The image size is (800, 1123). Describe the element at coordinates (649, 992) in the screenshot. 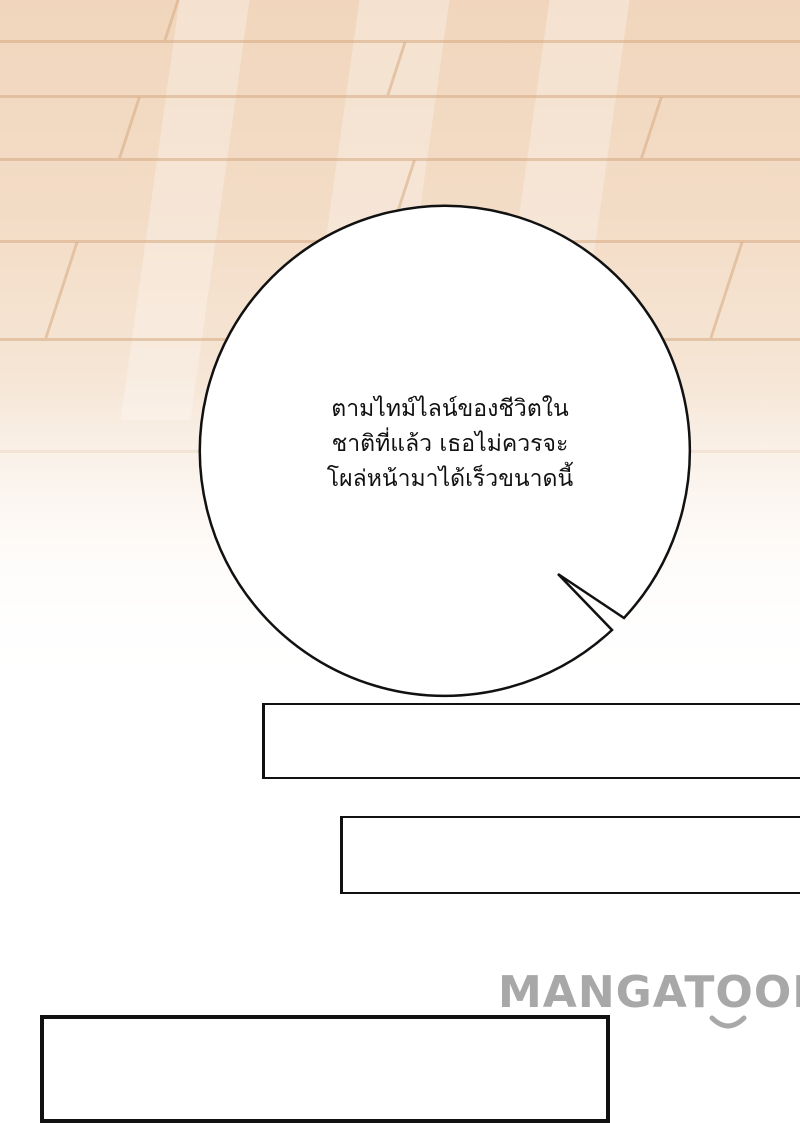

I see `watermark-text: MANGATOON` at that location.